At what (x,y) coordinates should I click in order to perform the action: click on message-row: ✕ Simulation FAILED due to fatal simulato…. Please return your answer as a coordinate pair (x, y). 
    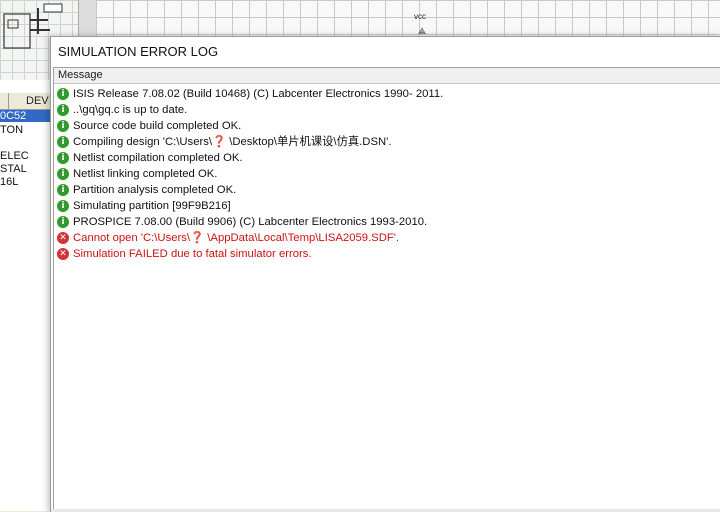
    Looking at the image, I should click on (386, 254).